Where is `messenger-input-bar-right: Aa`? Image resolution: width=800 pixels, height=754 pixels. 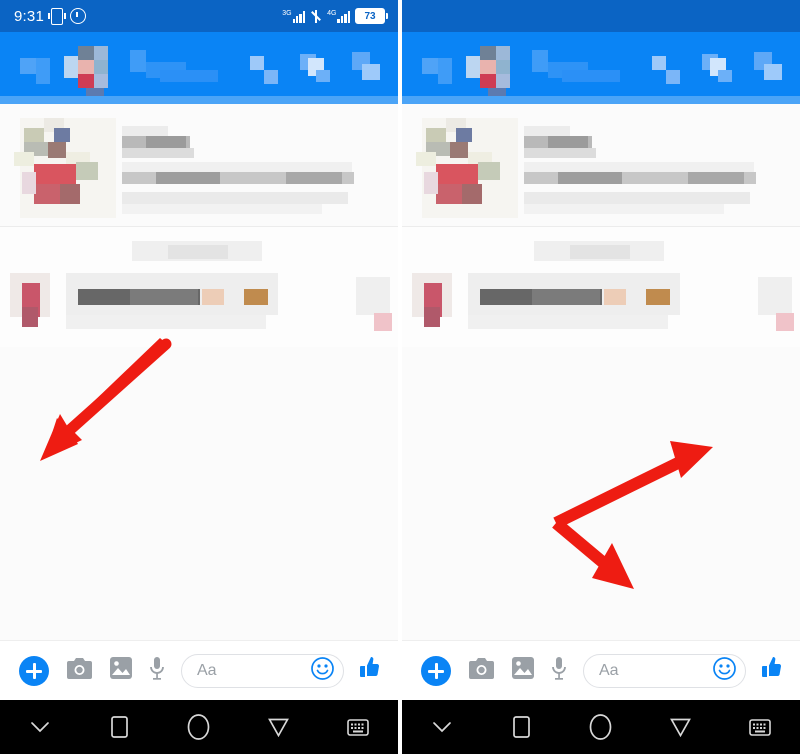
messenger-input-bar-right: Aa is located at coordinates (601, 670).